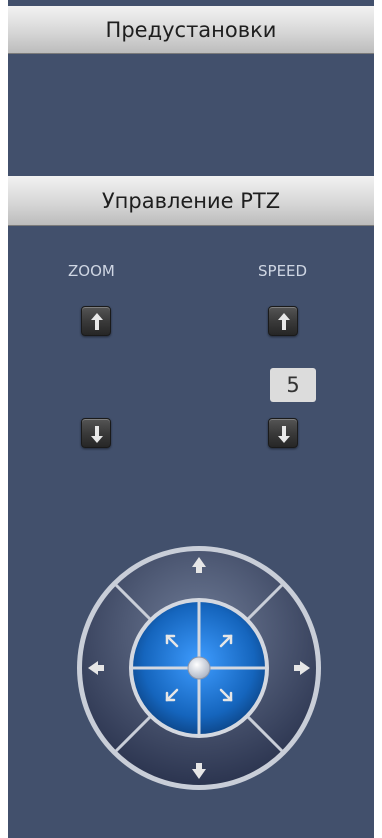 The height and width of the screenshot is (838, 382). I want to click on ptz-control-title: Управление PTZ, so click(191, 200).